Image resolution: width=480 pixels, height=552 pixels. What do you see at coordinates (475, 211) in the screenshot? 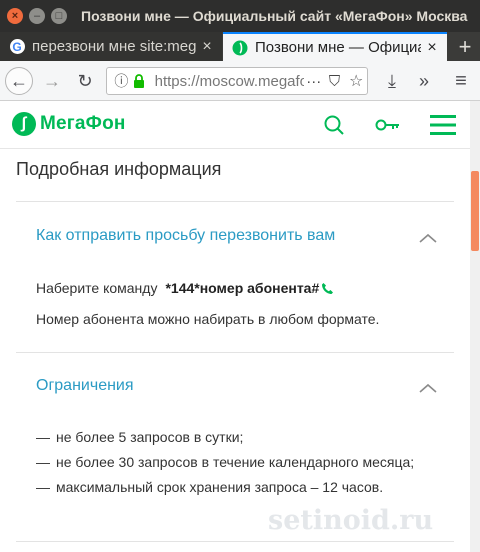
I see `scrollbar-thumb` at bounding box center [475, 211].